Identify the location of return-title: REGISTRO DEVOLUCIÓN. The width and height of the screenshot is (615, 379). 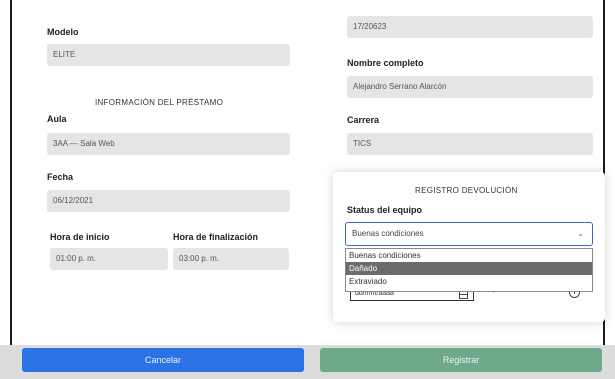
(466, 190).